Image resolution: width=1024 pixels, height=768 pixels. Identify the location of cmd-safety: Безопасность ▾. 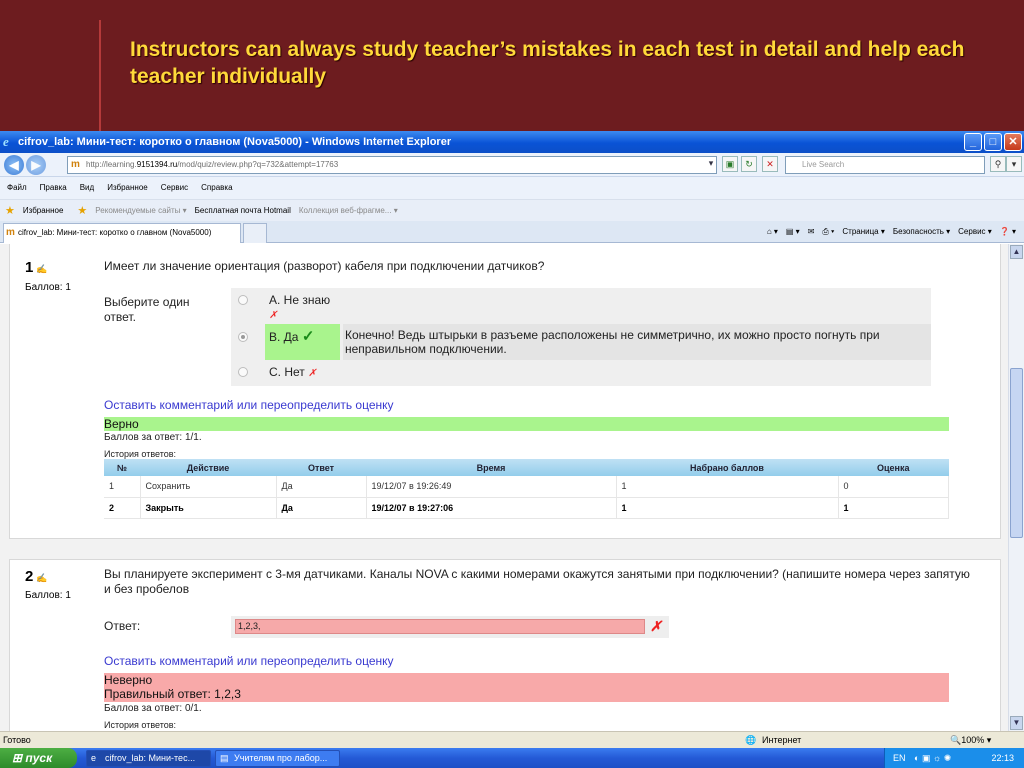
(921, 232).